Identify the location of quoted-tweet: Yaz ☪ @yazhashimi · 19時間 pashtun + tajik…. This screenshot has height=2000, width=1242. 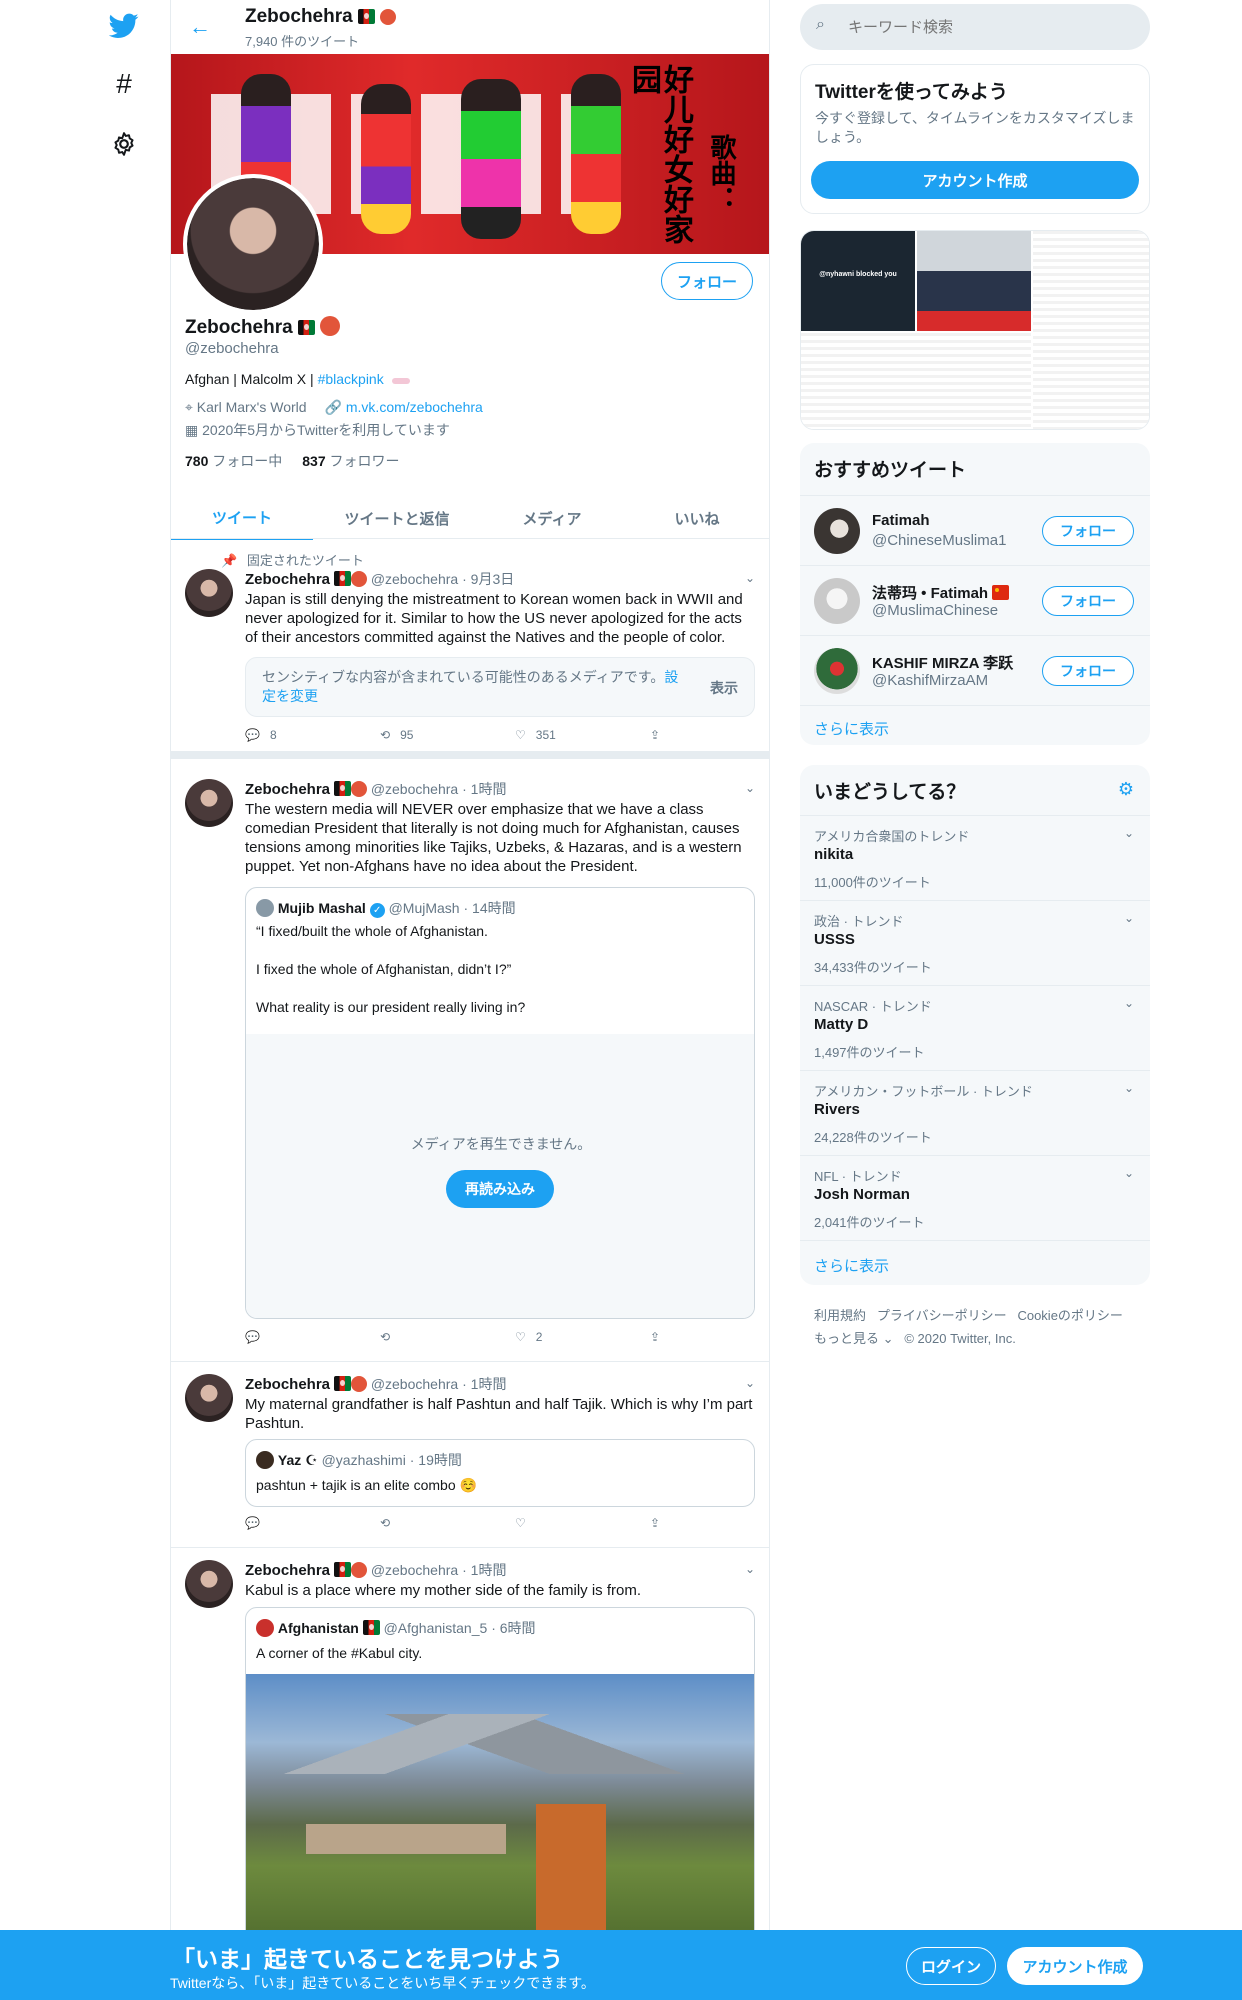
(500, 1473).